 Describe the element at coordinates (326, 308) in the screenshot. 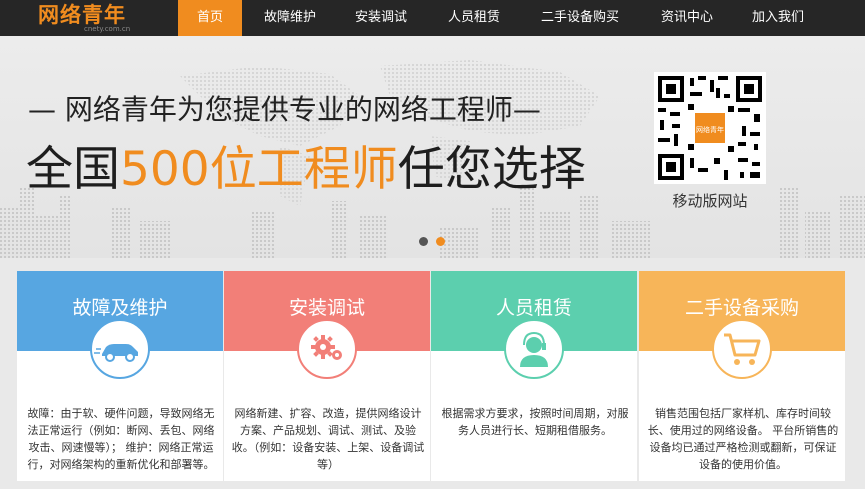

I see `card-title: 安装调试` at that location.